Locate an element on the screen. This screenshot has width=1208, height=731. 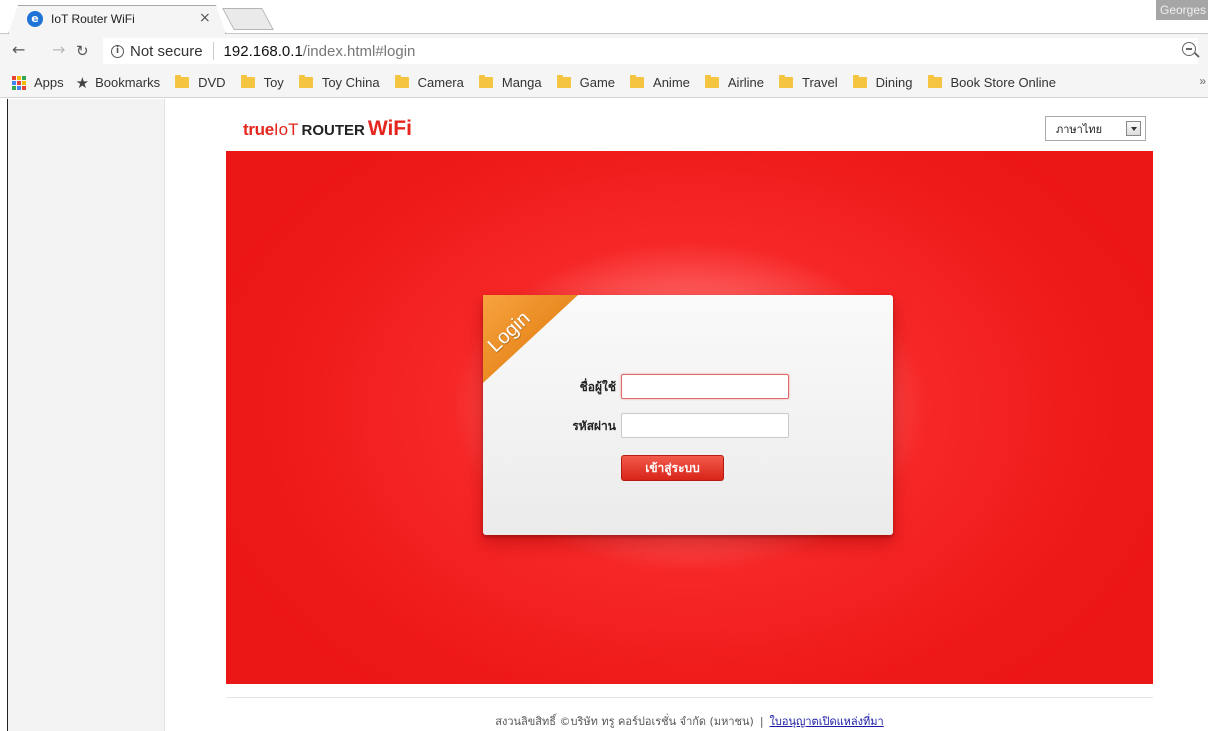
dropdown-arrow-icon is located at coordinates (1133, 128).